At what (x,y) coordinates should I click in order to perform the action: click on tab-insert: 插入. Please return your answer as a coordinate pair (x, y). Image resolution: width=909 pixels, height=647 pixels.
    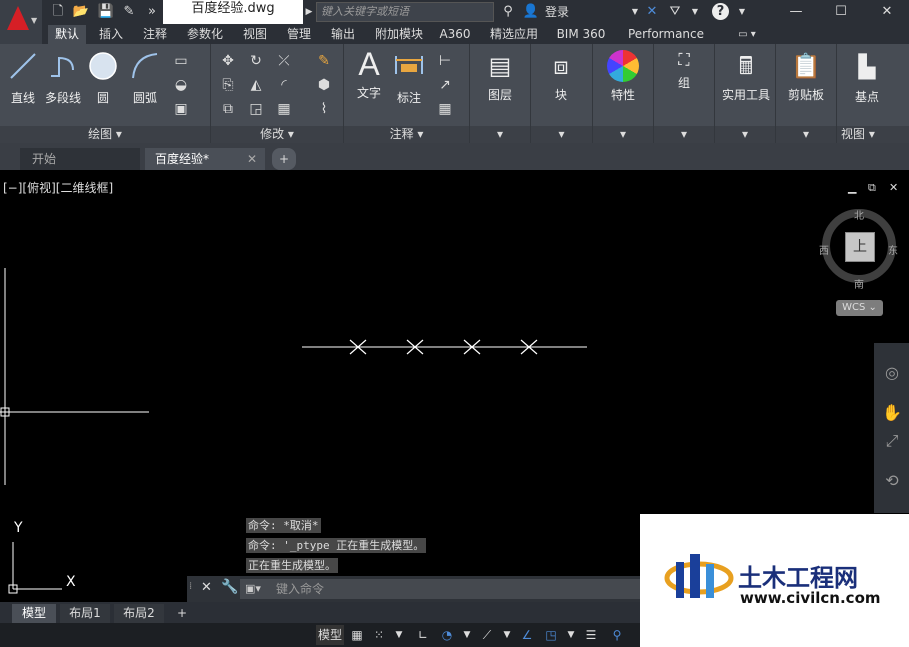
    Looking at the image, I should click on (111, 34).